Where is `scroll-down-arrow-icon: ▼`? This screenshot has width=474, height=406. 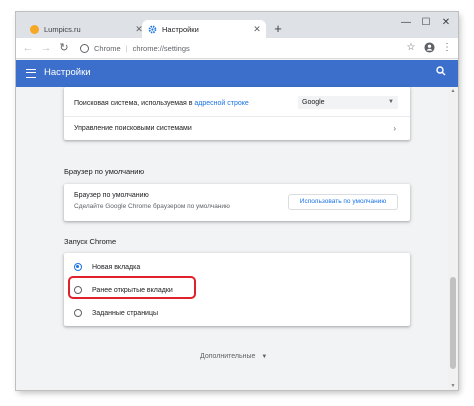 scroll-down-arrow-icon: ▼ is located at coordinates (453, 386).